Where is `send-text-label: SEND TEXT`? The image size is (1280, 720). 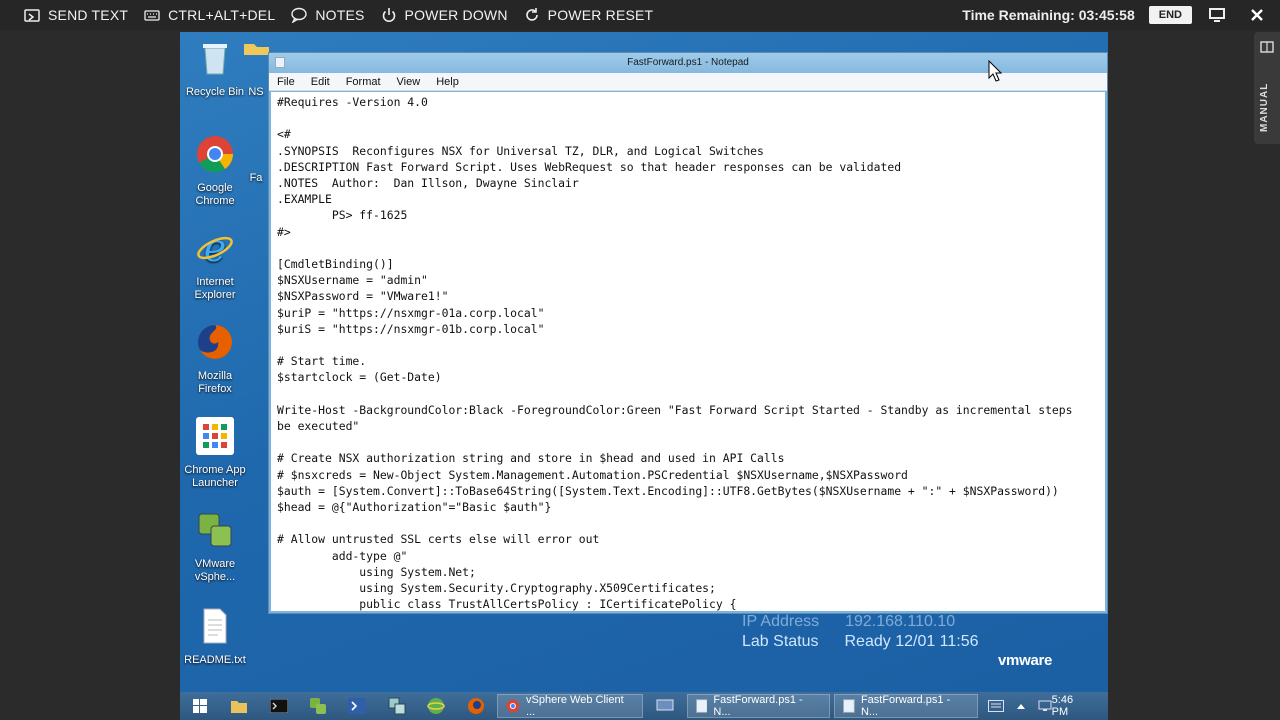 send-text-label: SEND TEXT is located at coordinates (88, 15).